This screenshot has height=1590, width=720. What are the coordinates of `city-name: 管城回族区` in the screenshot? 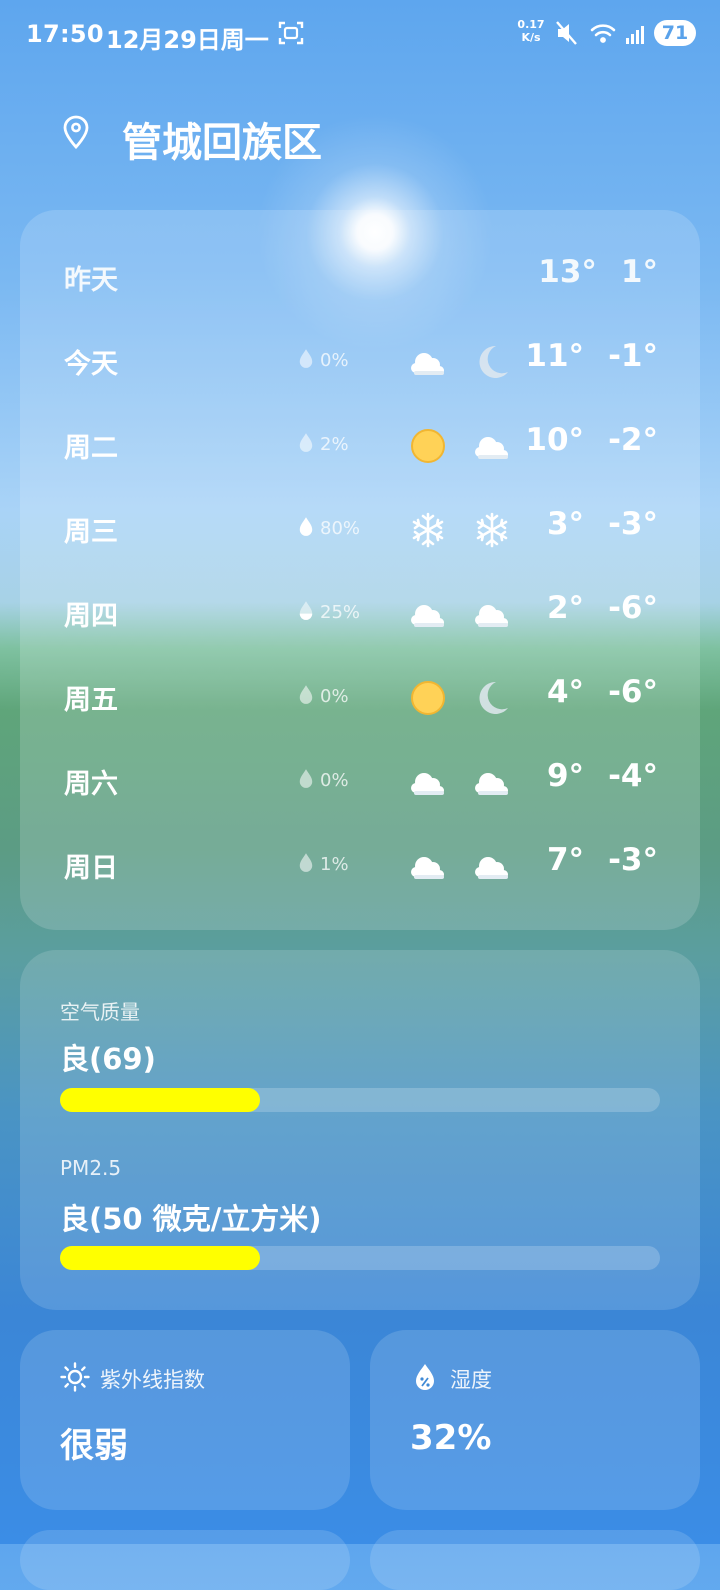 It's located at (222, 143).